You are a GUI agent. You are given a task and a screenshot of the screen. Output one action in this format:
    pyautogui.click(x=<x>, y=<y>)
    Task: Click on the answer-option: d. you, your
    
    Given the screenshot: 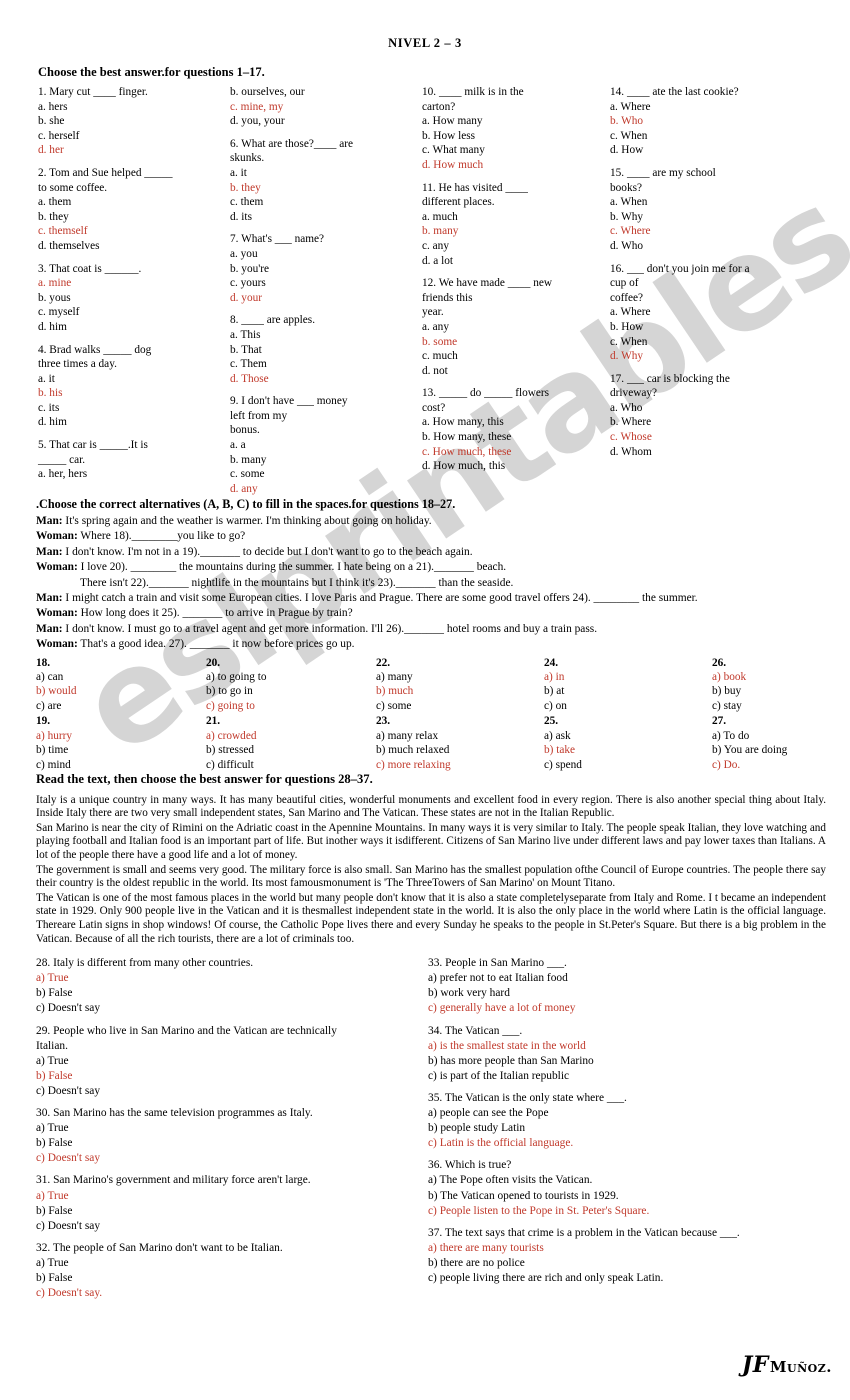 What is the action you would take?
    pyautogui.click(x=322, y=121)
    